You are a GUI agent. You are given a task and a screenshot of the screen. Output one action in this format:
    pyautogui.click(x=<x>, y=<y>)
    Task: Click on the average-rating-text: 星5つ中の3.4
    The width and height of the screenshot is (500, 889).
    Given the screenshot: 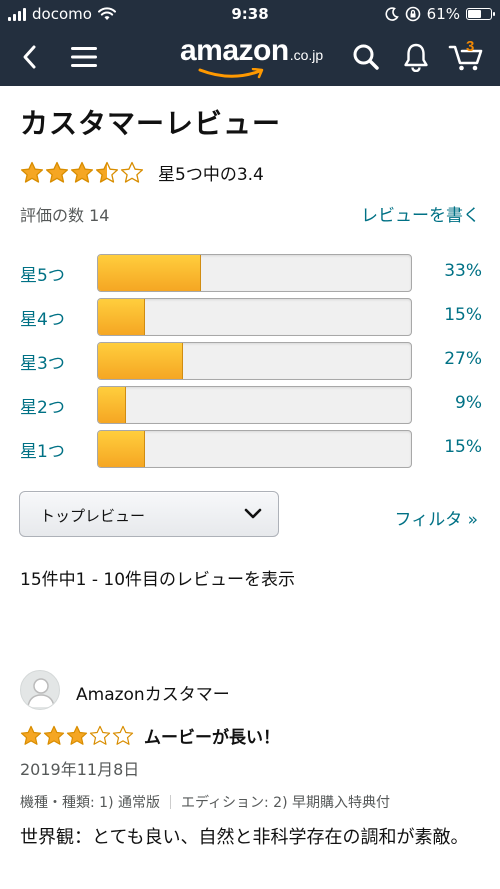 What is the action you would take?
    pyautogui.click(x=211, y=175)
    